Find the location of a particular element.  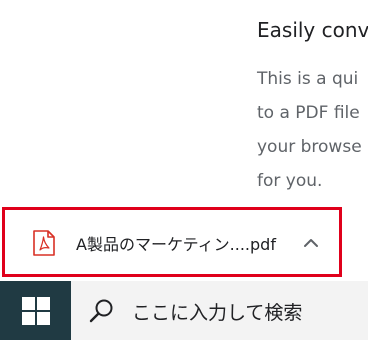

windows-logo-icon is located at coordinates (35, 310).